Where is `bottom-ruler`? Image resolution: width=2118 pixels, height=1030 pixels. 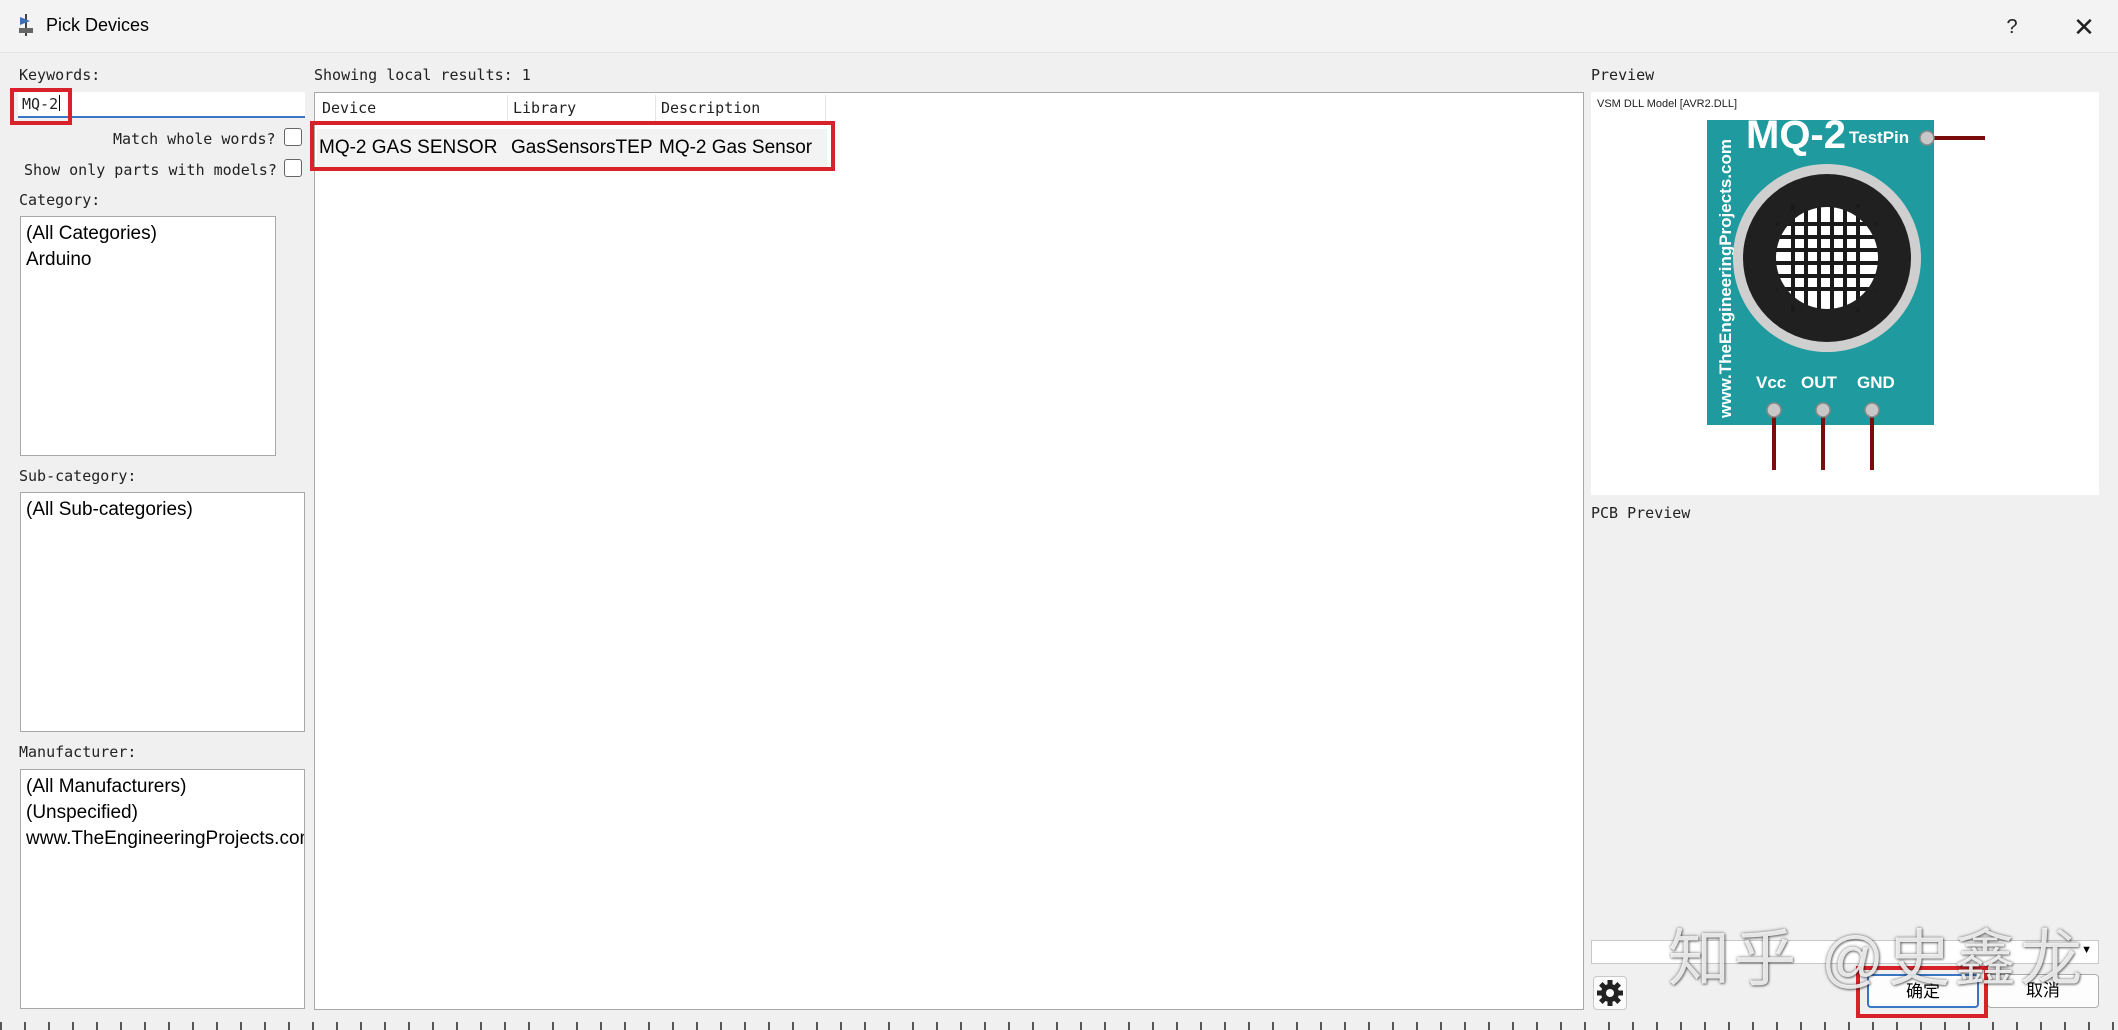
bottom-ruler is located at coordinates (1059, 1026).